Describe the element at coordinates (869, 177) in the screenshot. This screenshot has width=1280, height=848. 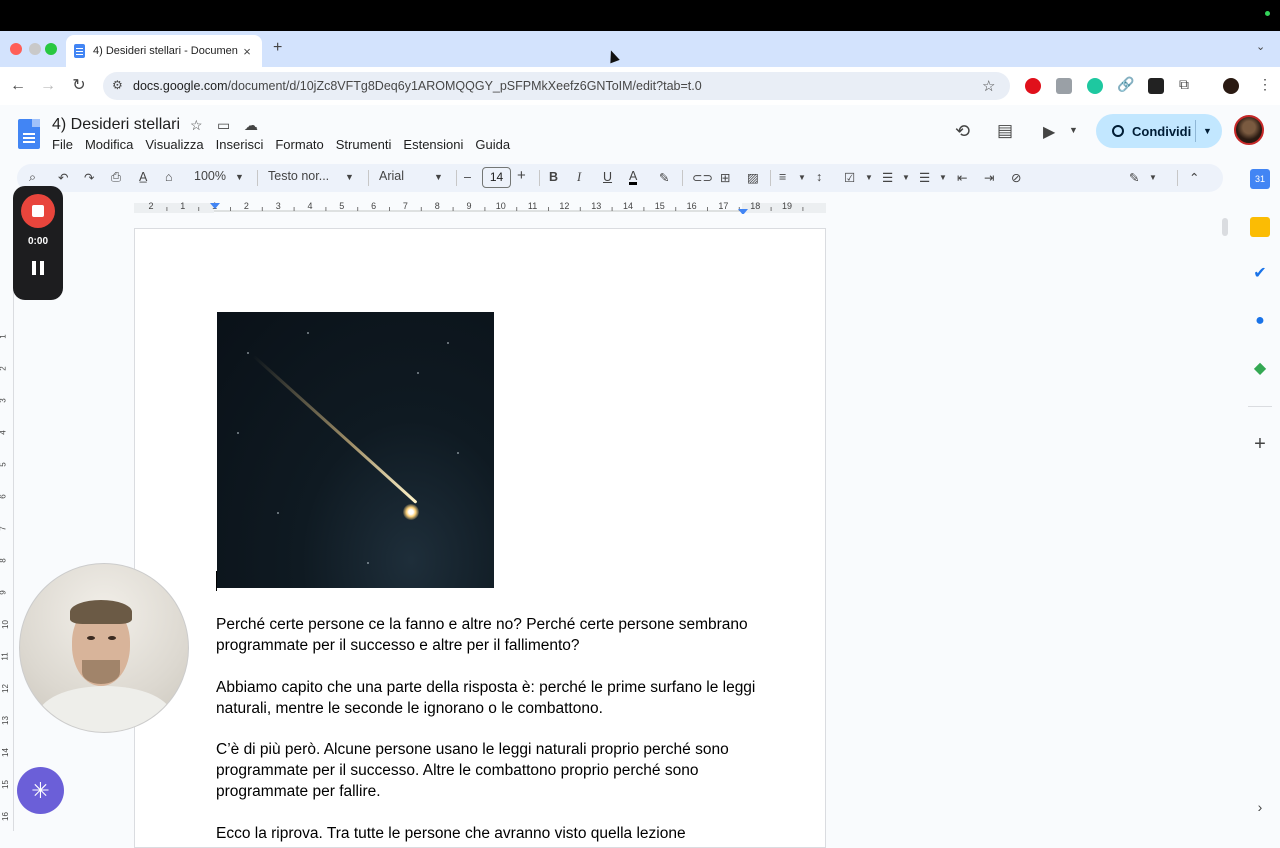
I see `checklist-dropdown-icon: ▼` at that location.